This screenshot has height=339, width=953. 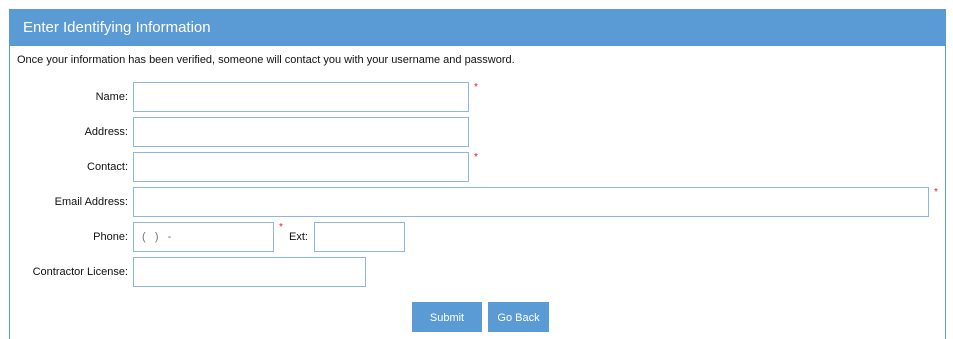 I want to click on contact-label-cell: Contact:, so click(x=69, y=167).